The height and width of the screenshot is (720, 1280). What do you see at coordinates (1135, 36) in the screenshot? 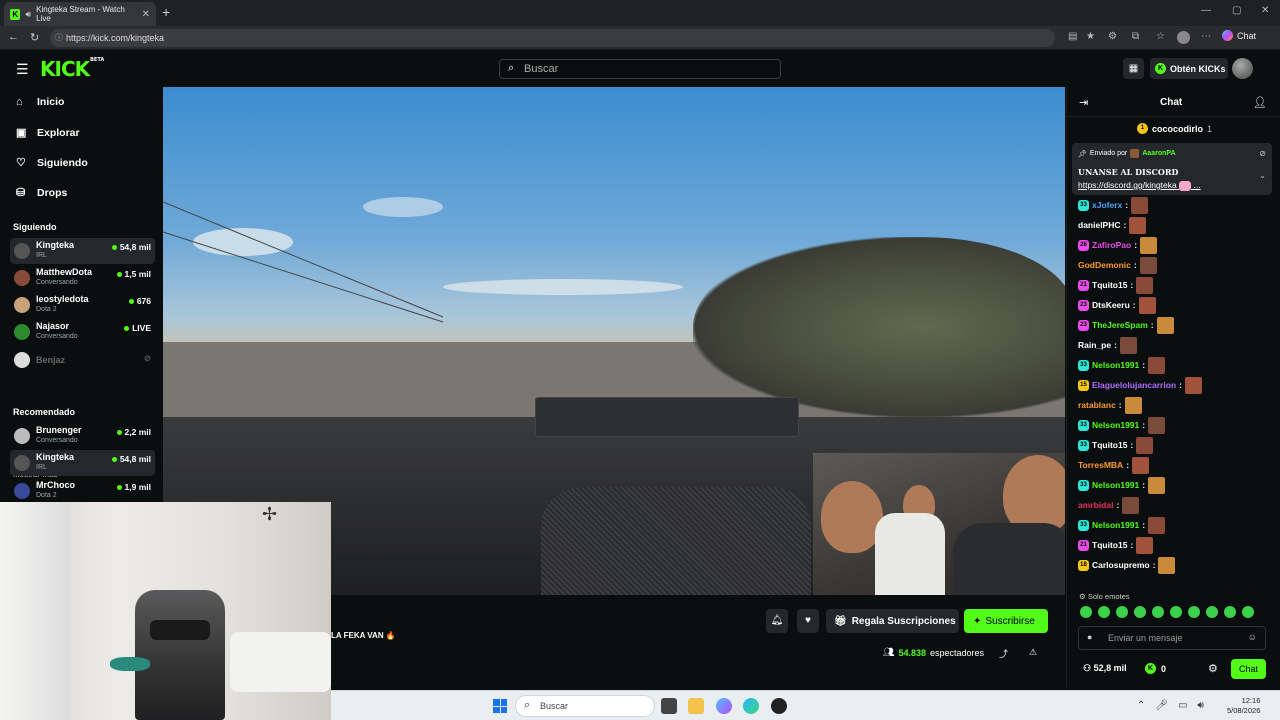
I see `split-screen-icon: ⧉` at bounding box center [1135, 36].